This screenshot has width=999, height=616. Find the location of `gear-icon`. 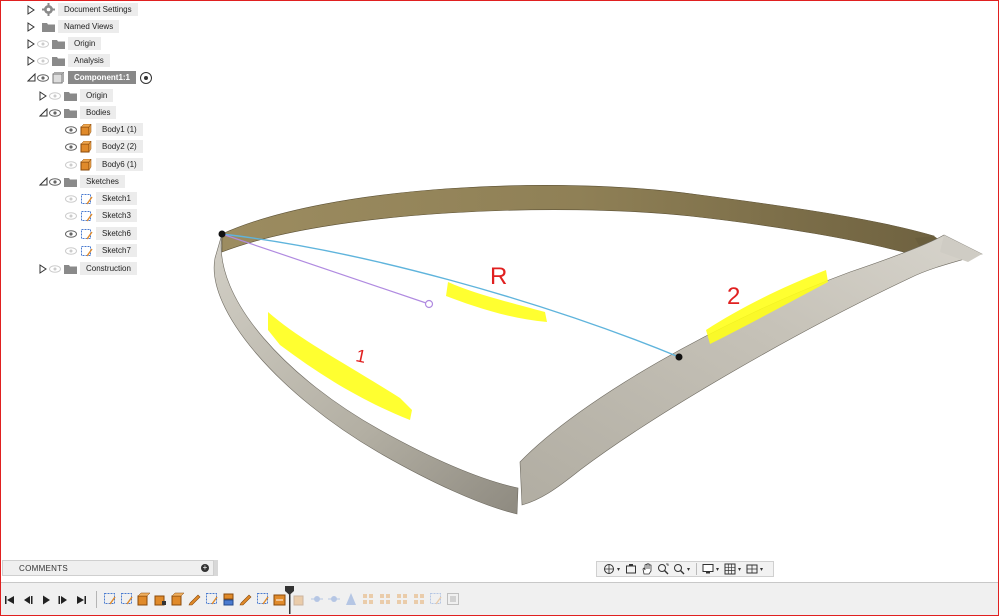

gear-icon is located at coordinates (48, 9).